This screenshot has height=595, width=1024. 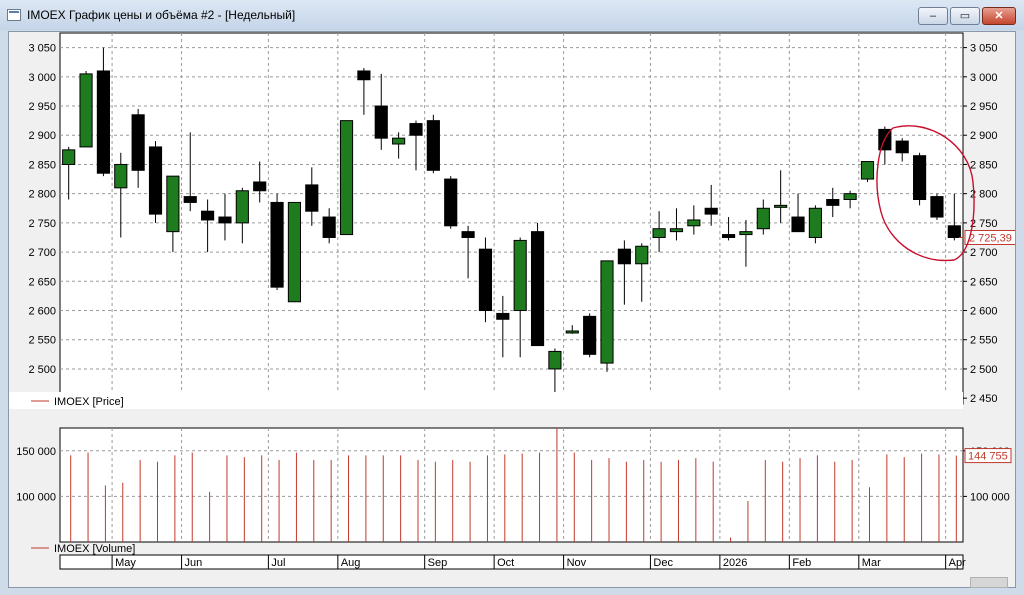 What do you see at coordinates (990, 238) in the screenshot?
I see `last-price-label: 2 725,39` at bounding box center [990, 238].